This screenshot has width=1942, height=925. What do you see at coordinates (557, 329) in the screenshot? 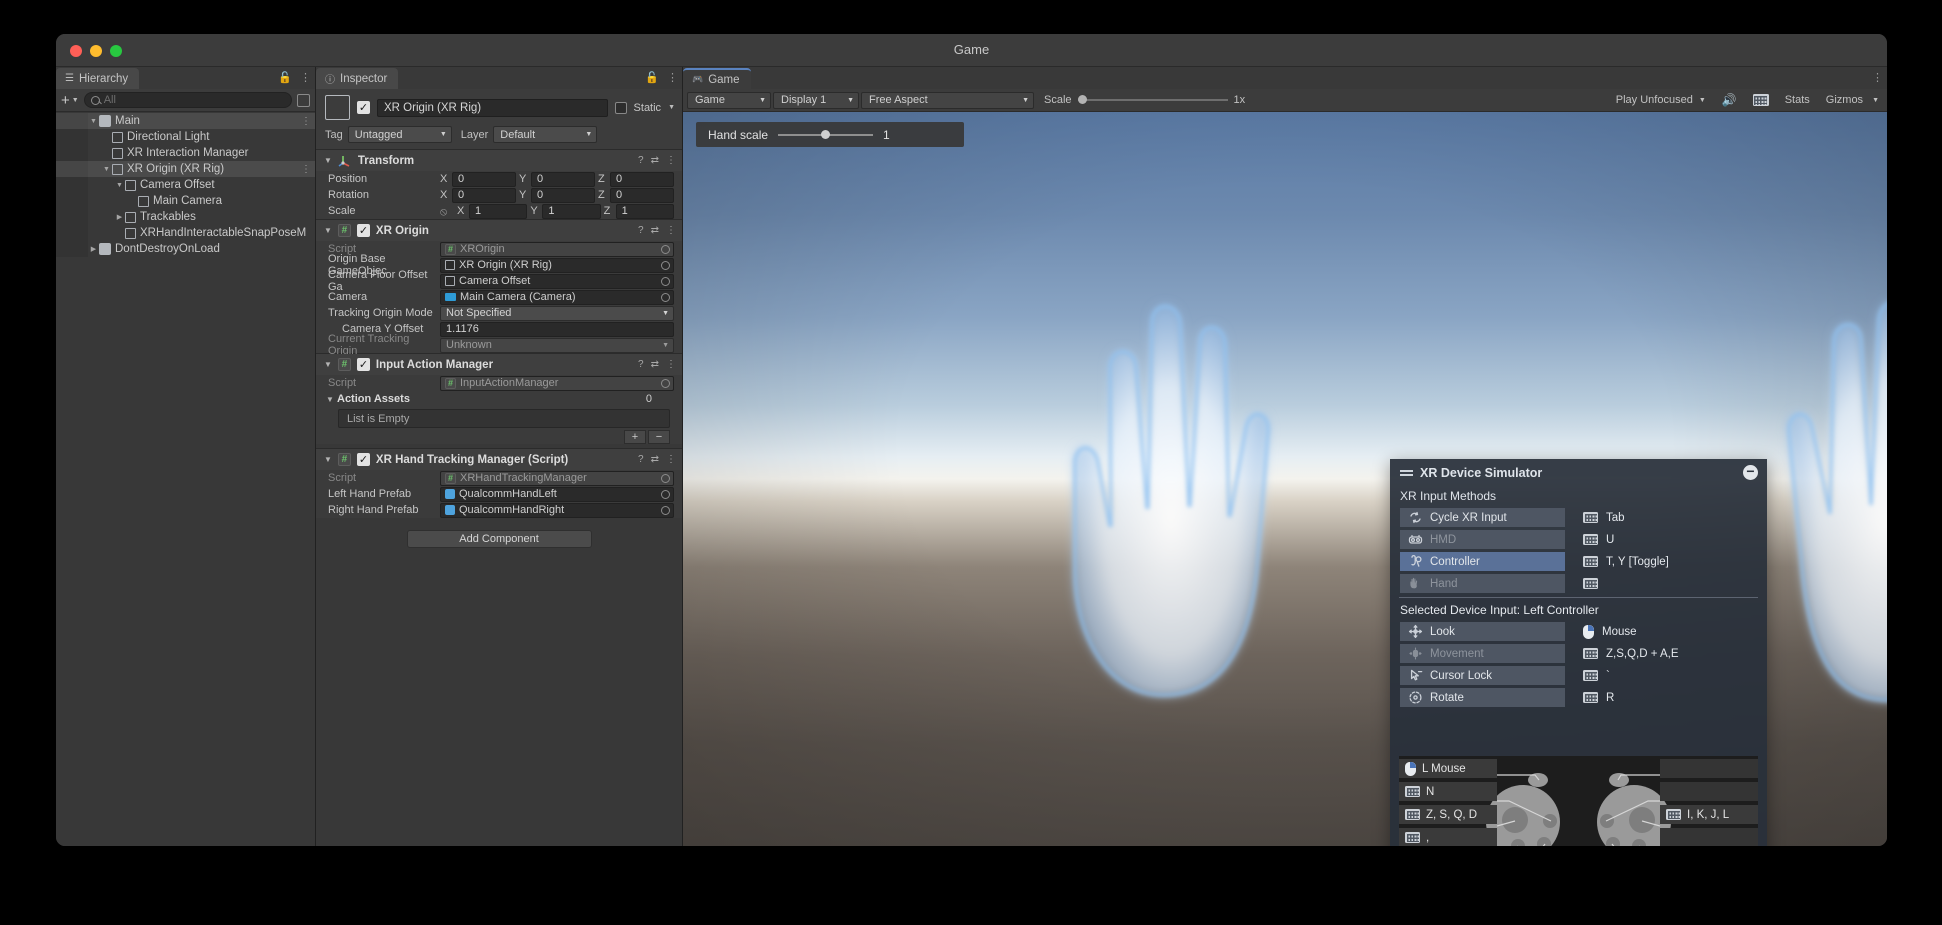
I see `field-camera-y-offset: 1.1176` at bounding box center [557, 329].